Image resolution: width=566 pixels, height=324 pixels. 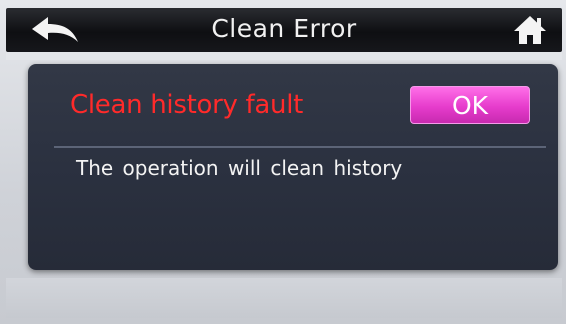 I want to click on background-panel, so click(x=284, y=56).